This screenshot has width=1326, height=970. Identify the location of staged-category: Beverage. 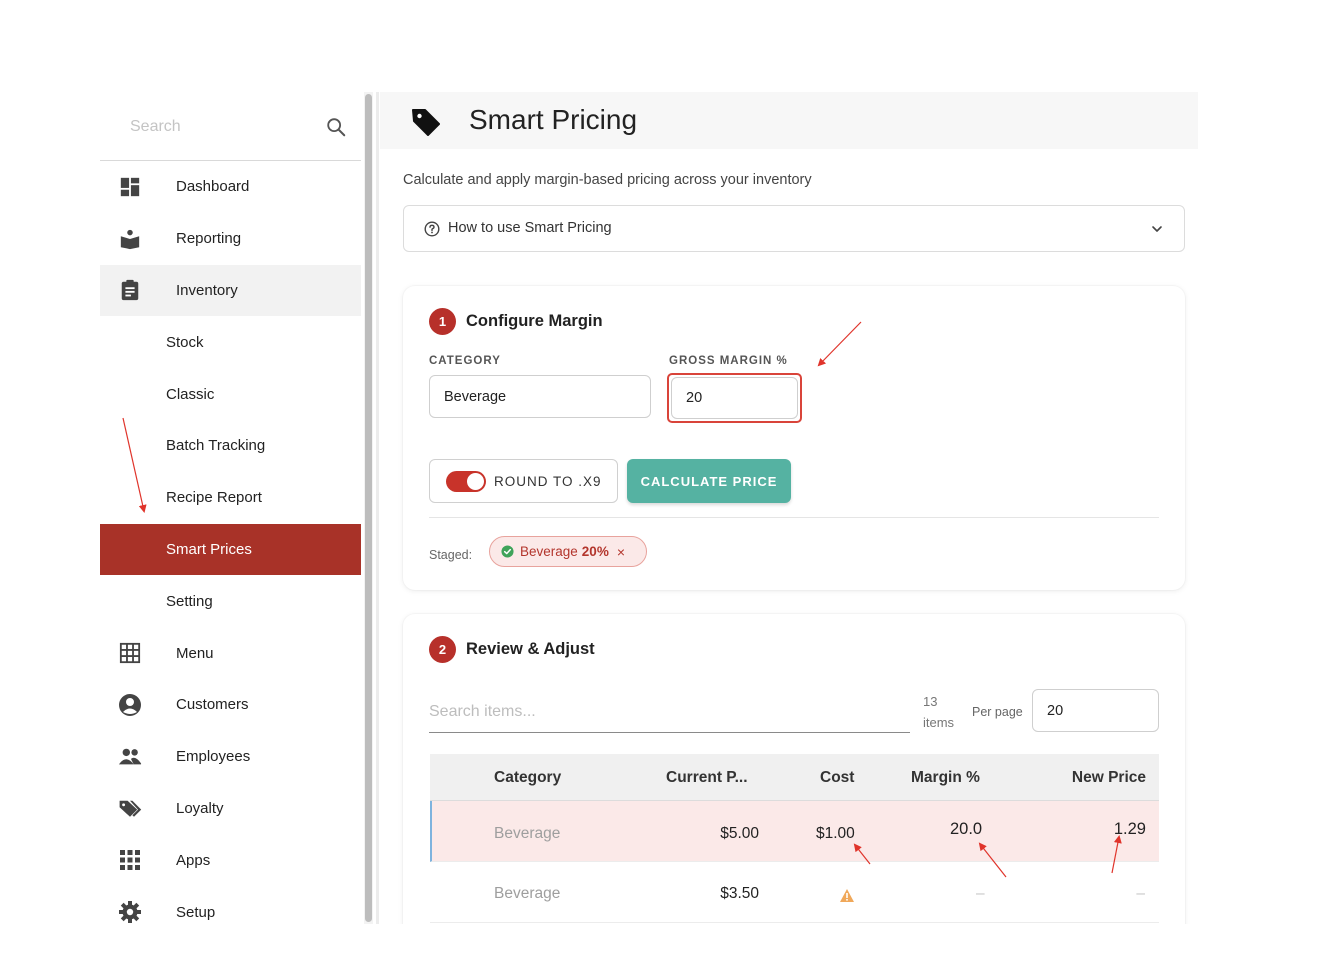
(549, 551).